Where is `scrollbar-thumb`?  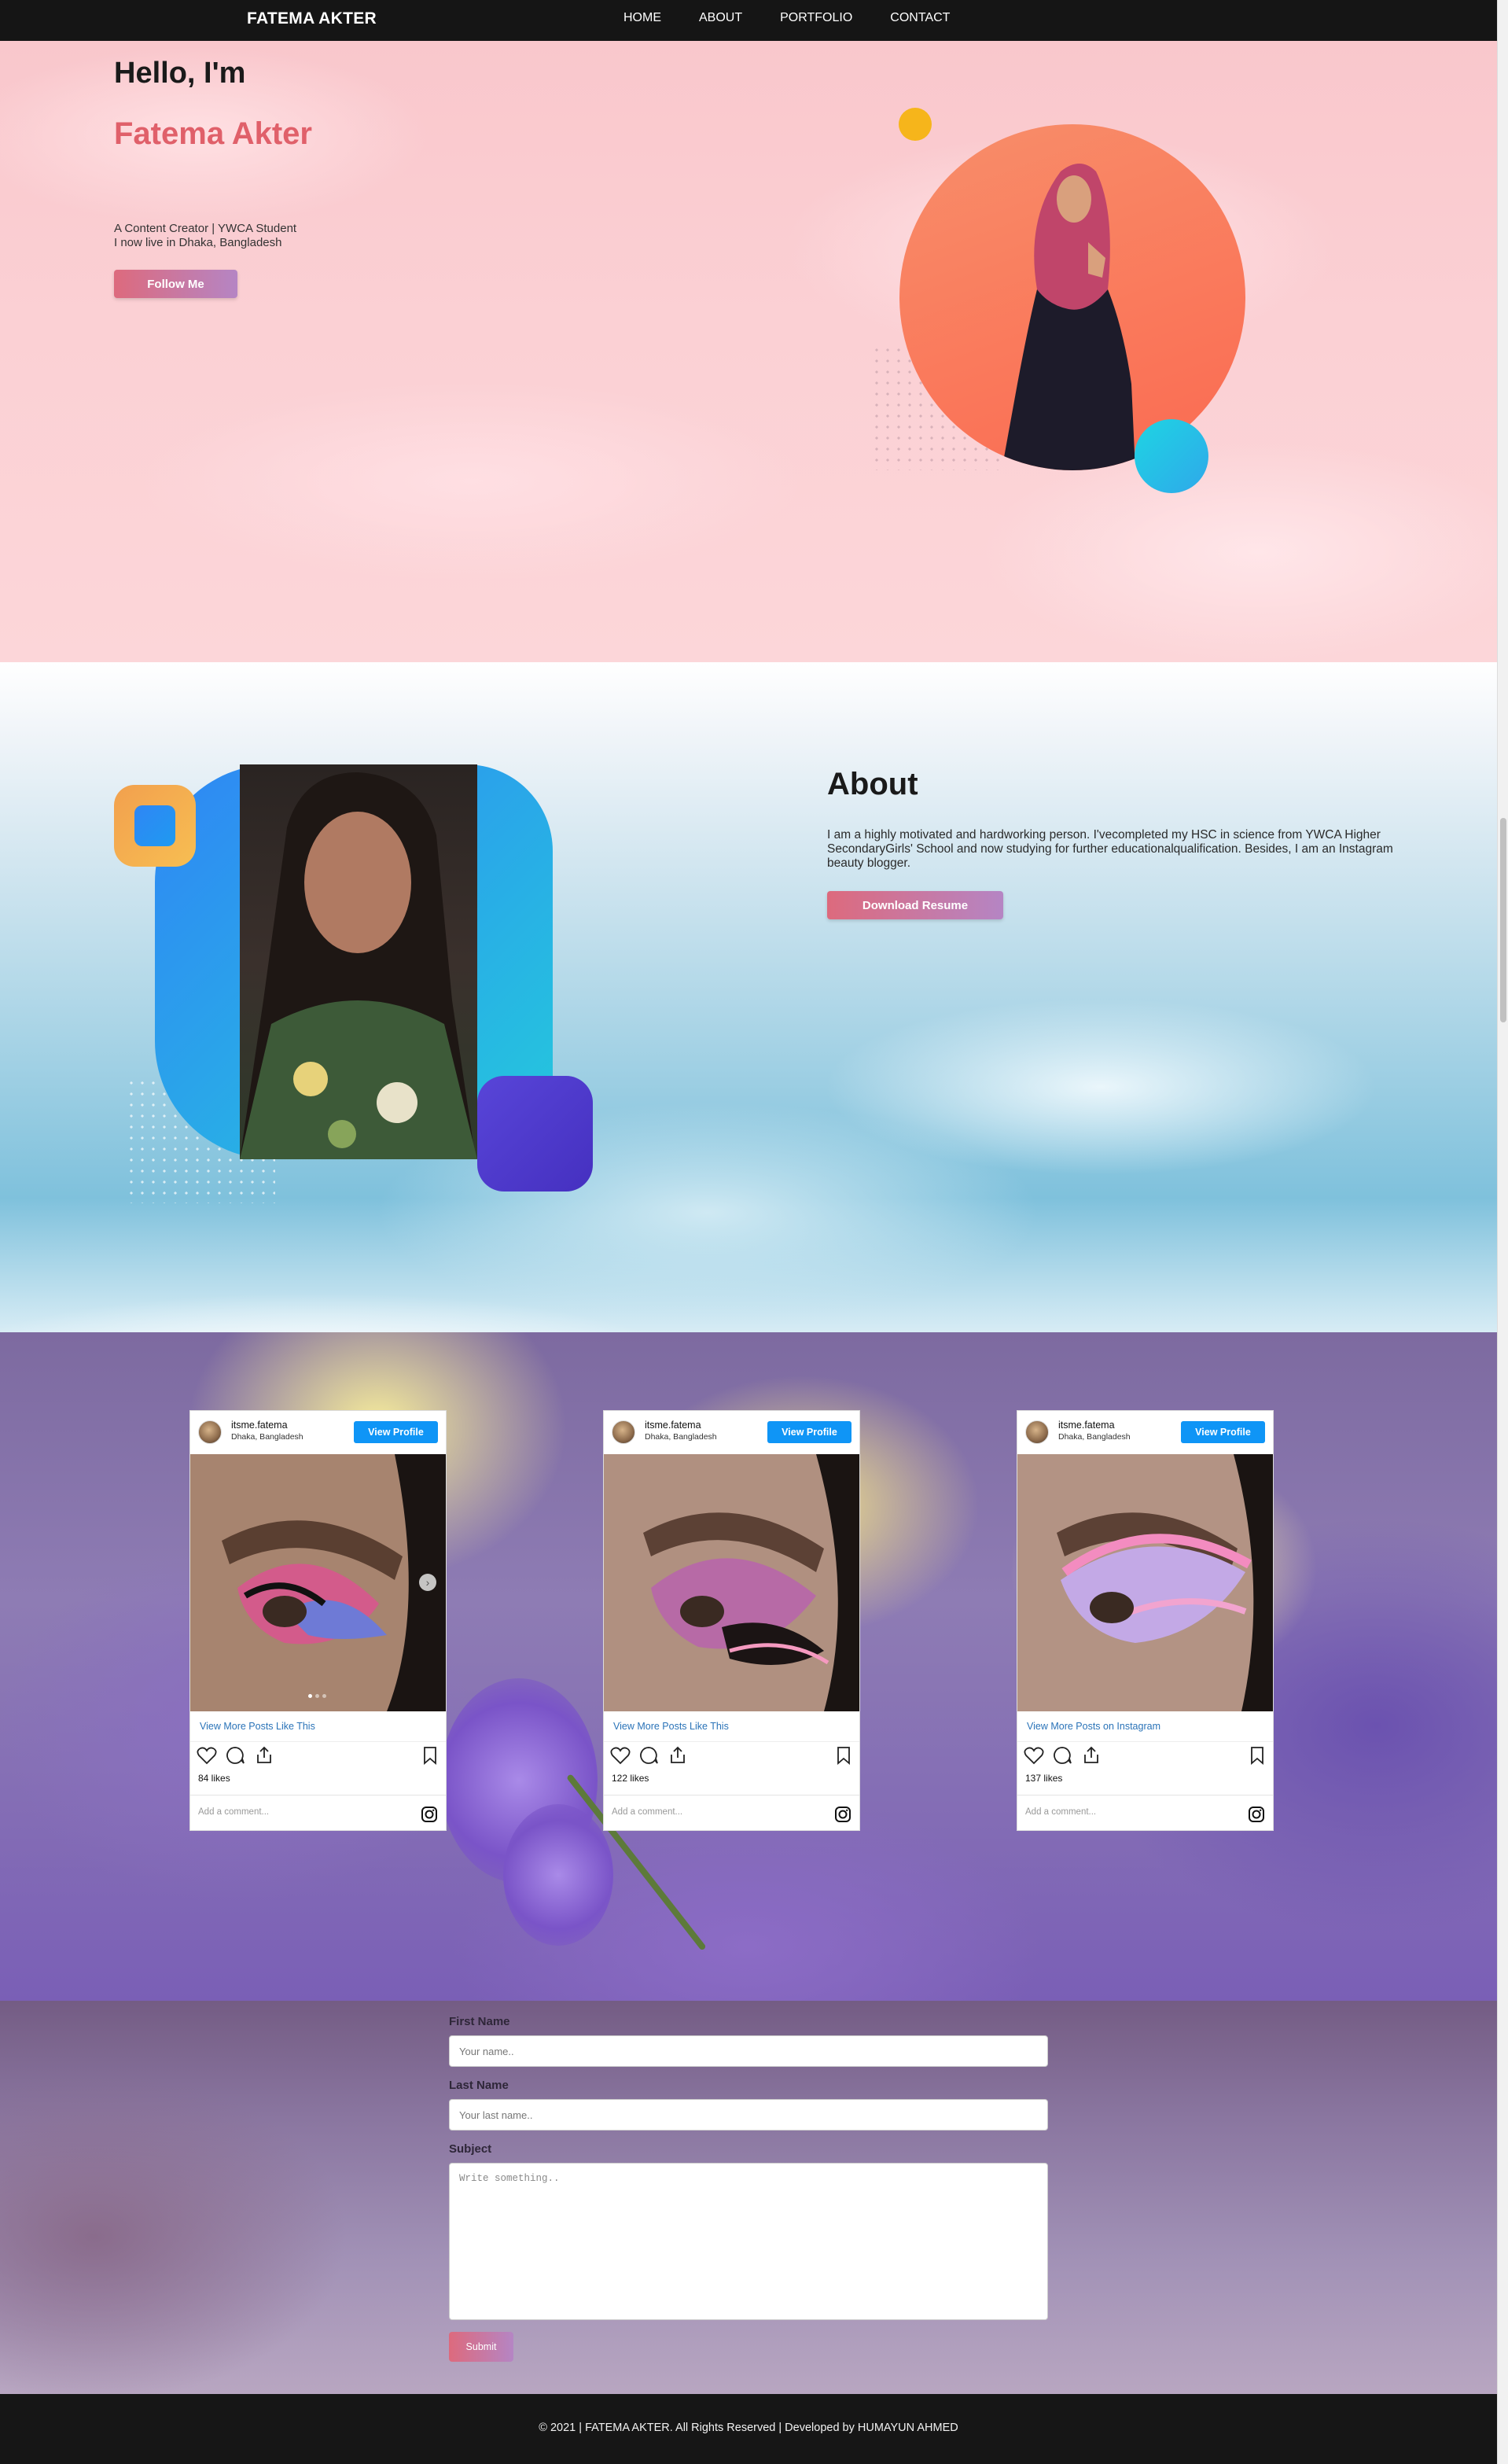 scrollbar-thumb is located at coordinates (1503, 920).